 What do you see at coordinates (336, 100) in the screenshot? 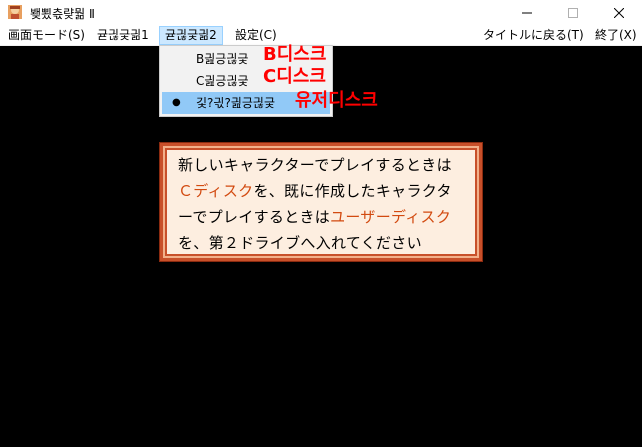
I see `annotation-user-disk: 유저디스크` at bounding box center [336, 100].